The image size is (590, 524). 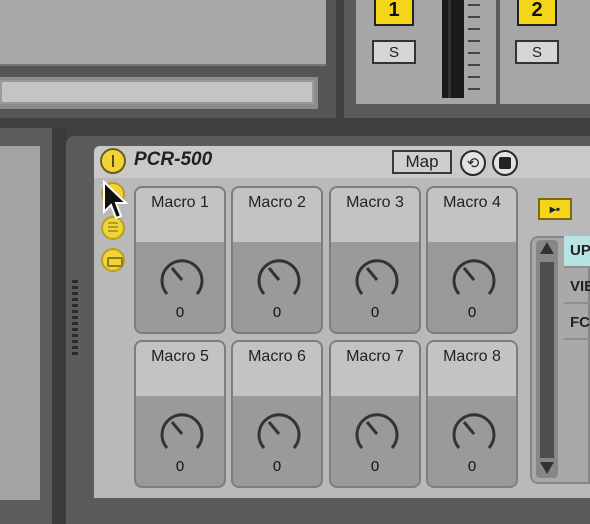 I want to click on macro-5: Macro 5 0, so click(x=180, y=414).